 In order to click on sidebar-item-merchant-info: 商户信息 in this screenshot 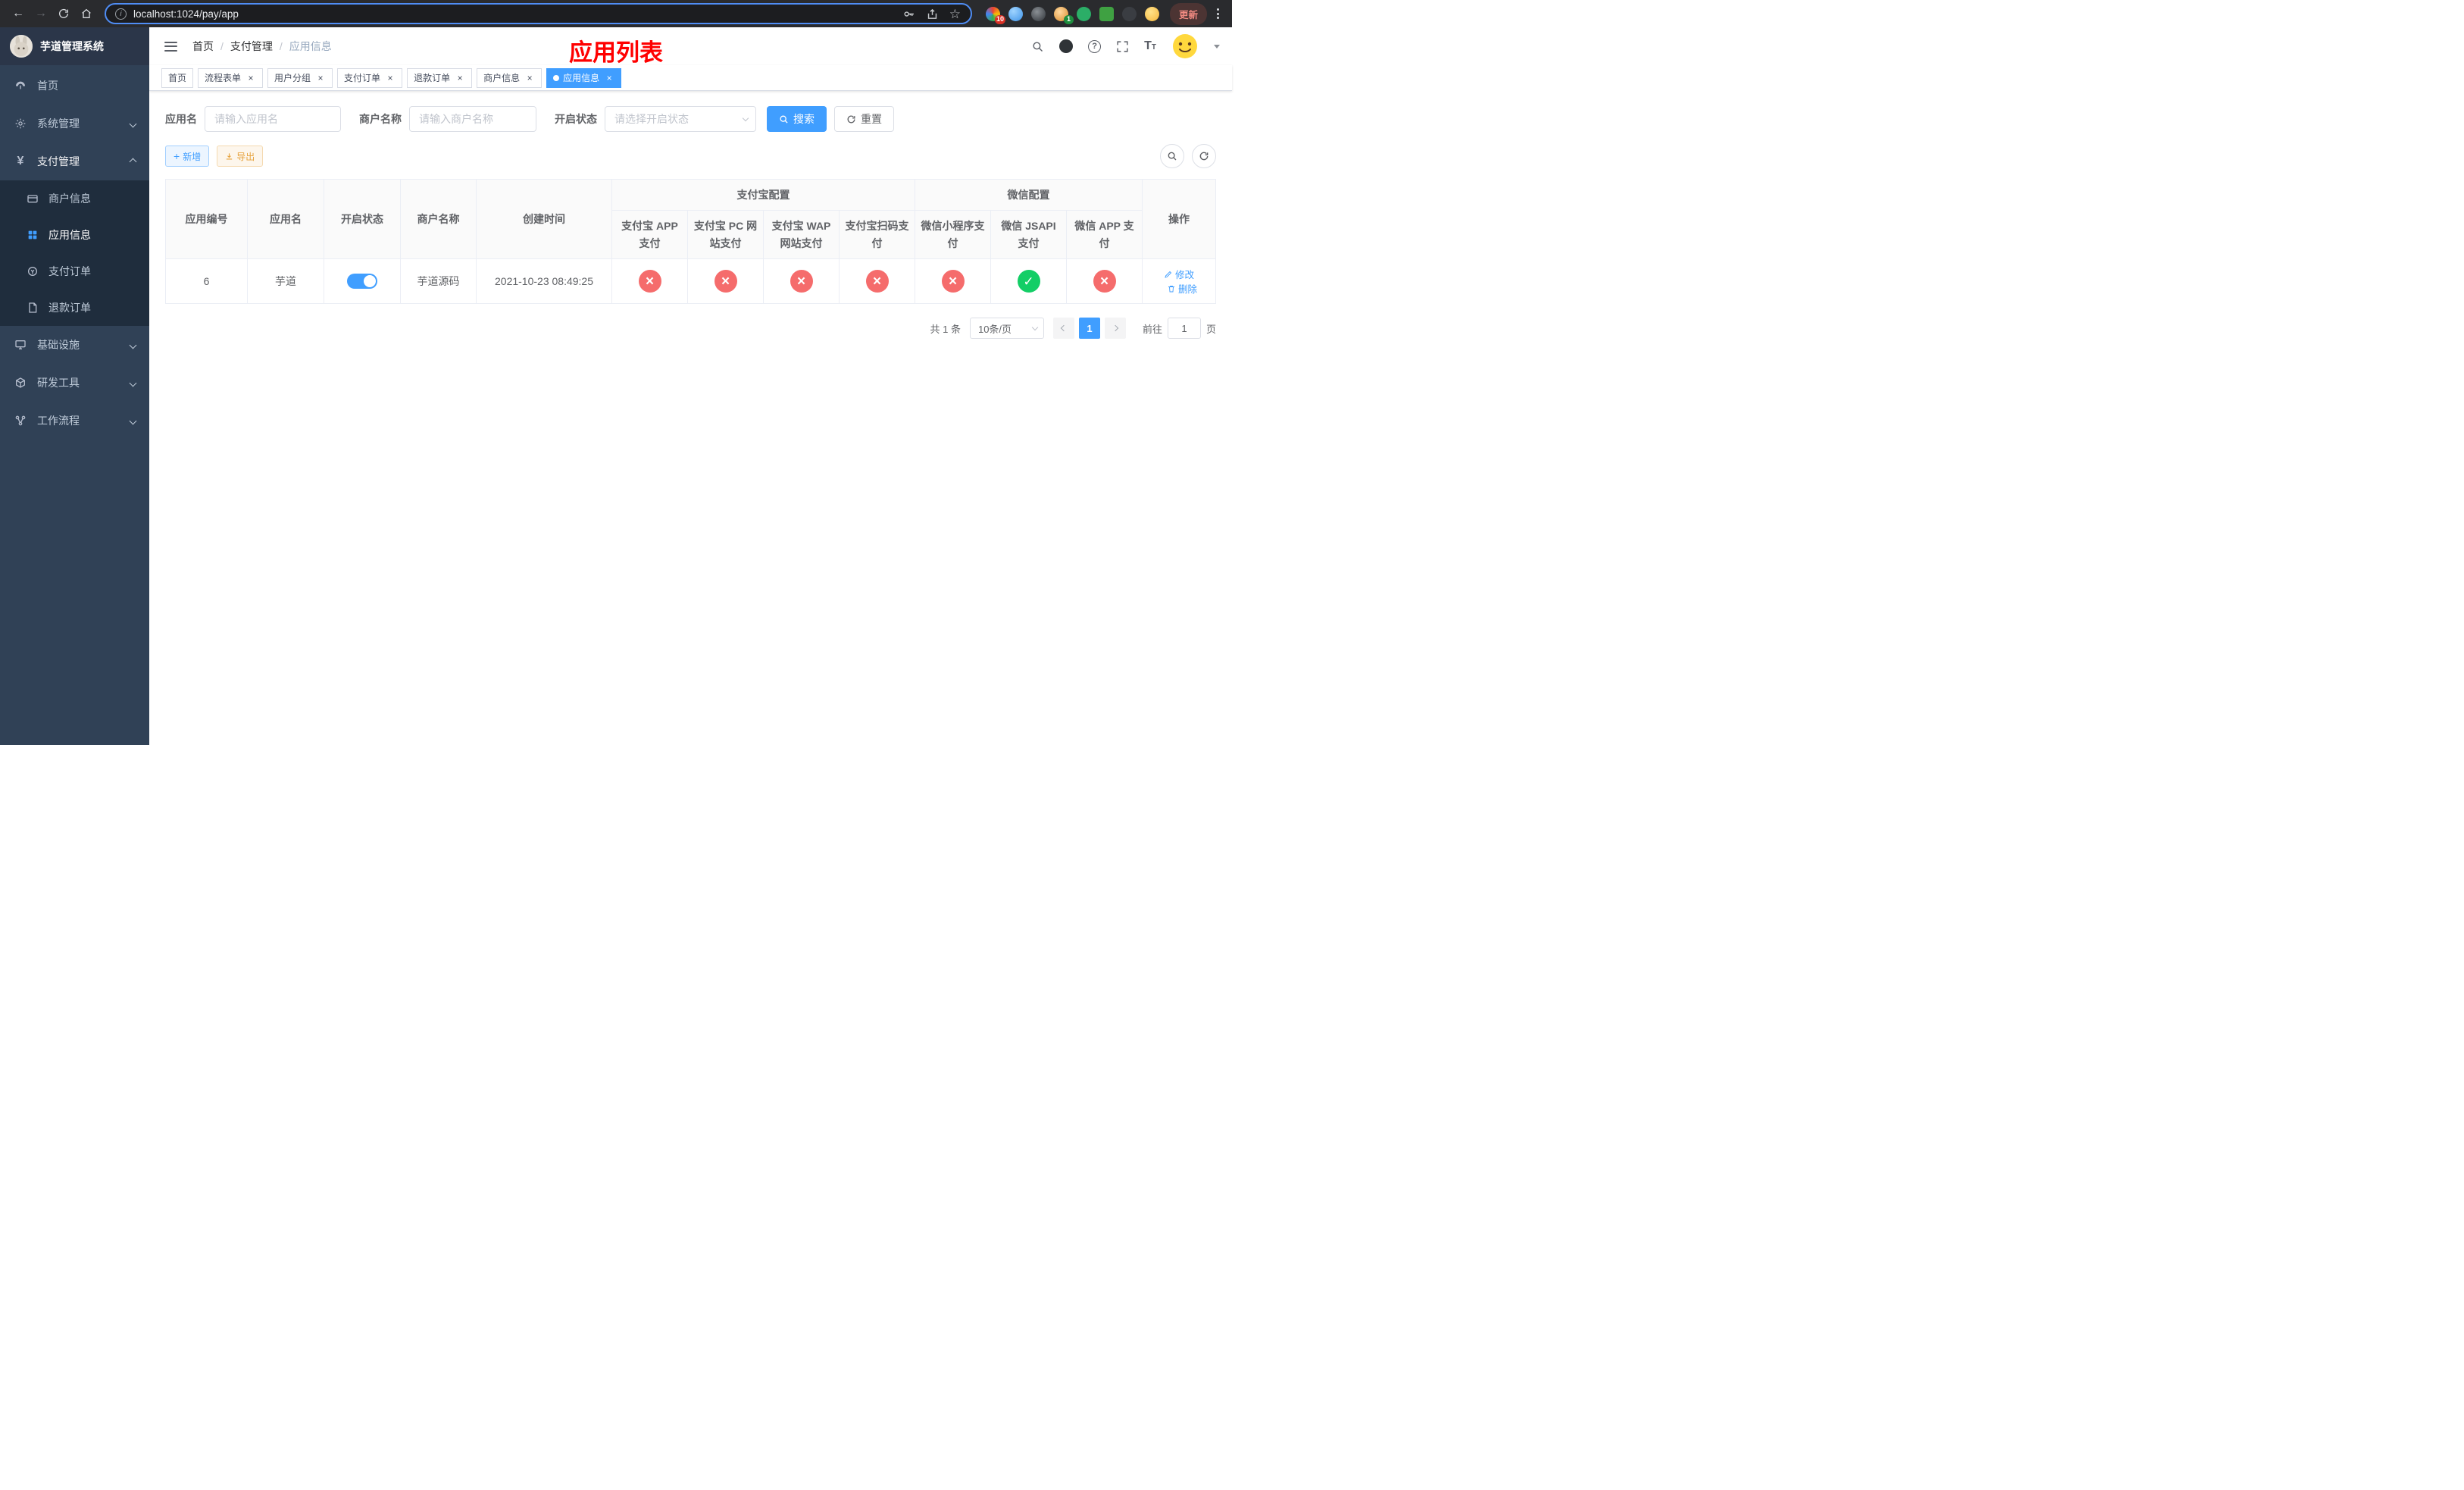, I will do `click(74, 199)`.